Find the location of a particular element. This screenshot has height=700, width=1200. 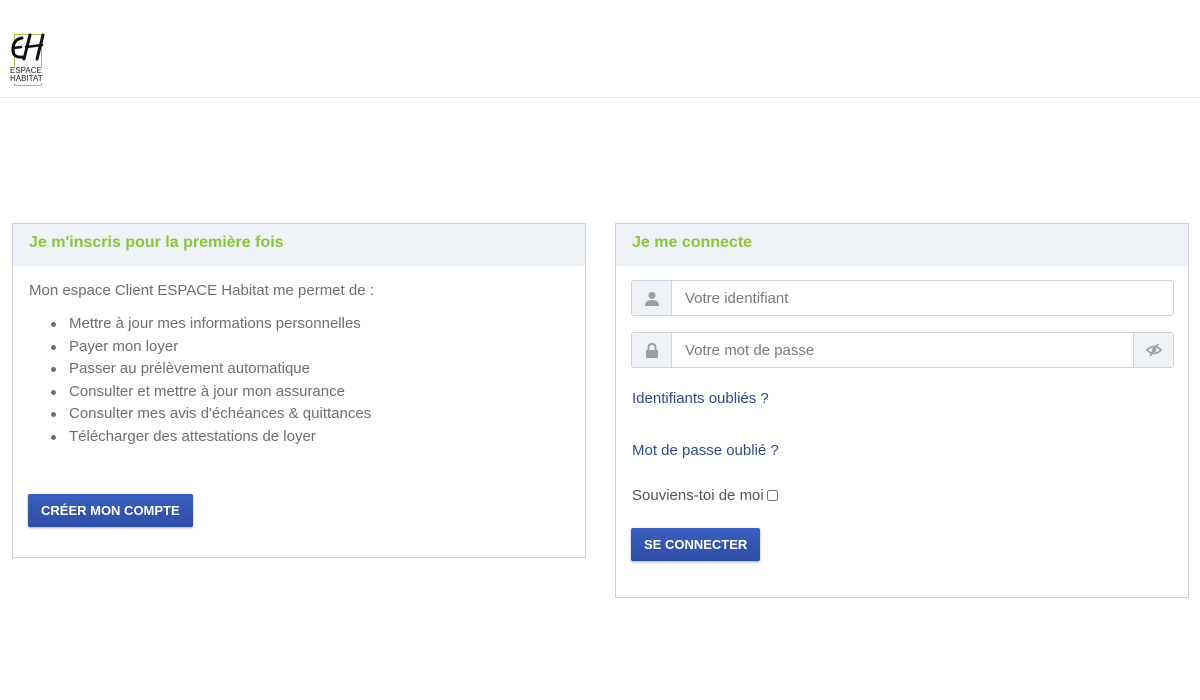

feature-item: Passer au prélèvement automatique is located at coordinates (309, 369).